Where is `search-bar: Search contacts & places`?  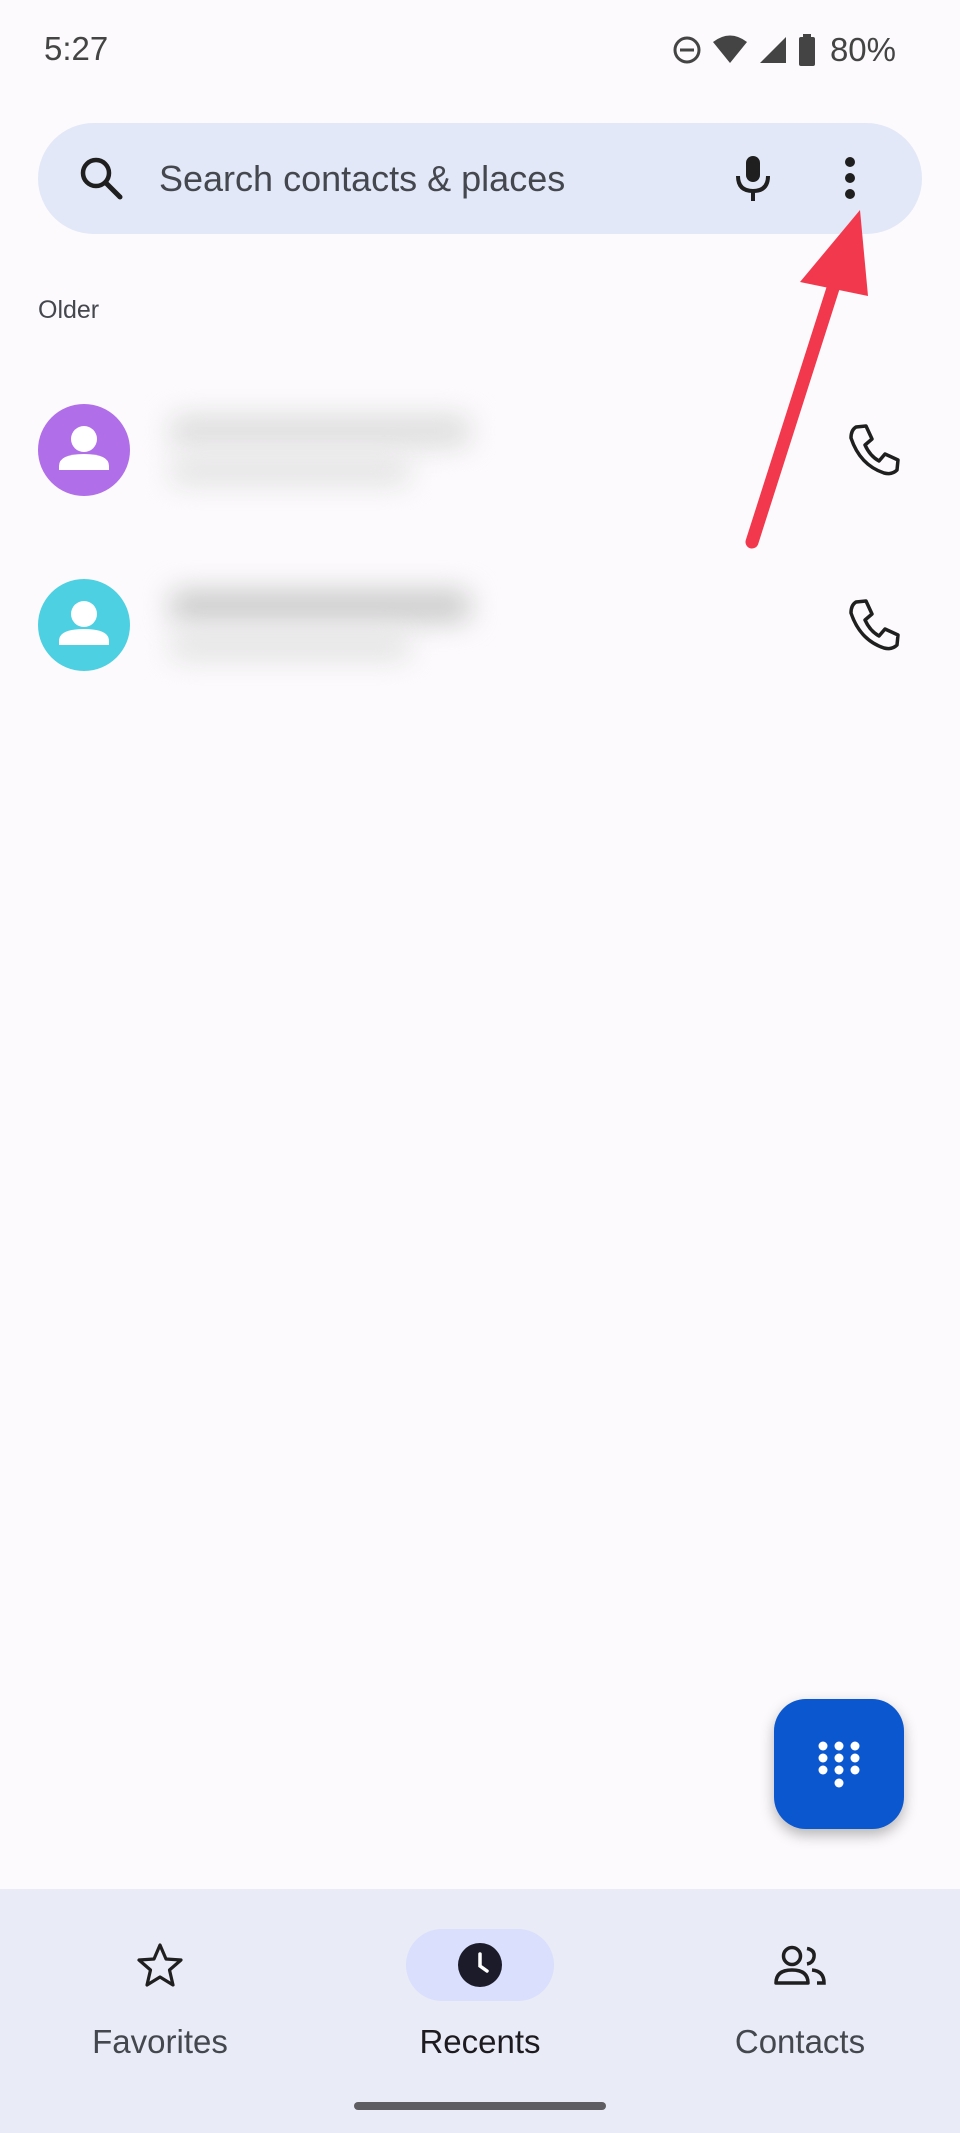 search-bar: Search contacts & places is located at coordinates (480, 178).